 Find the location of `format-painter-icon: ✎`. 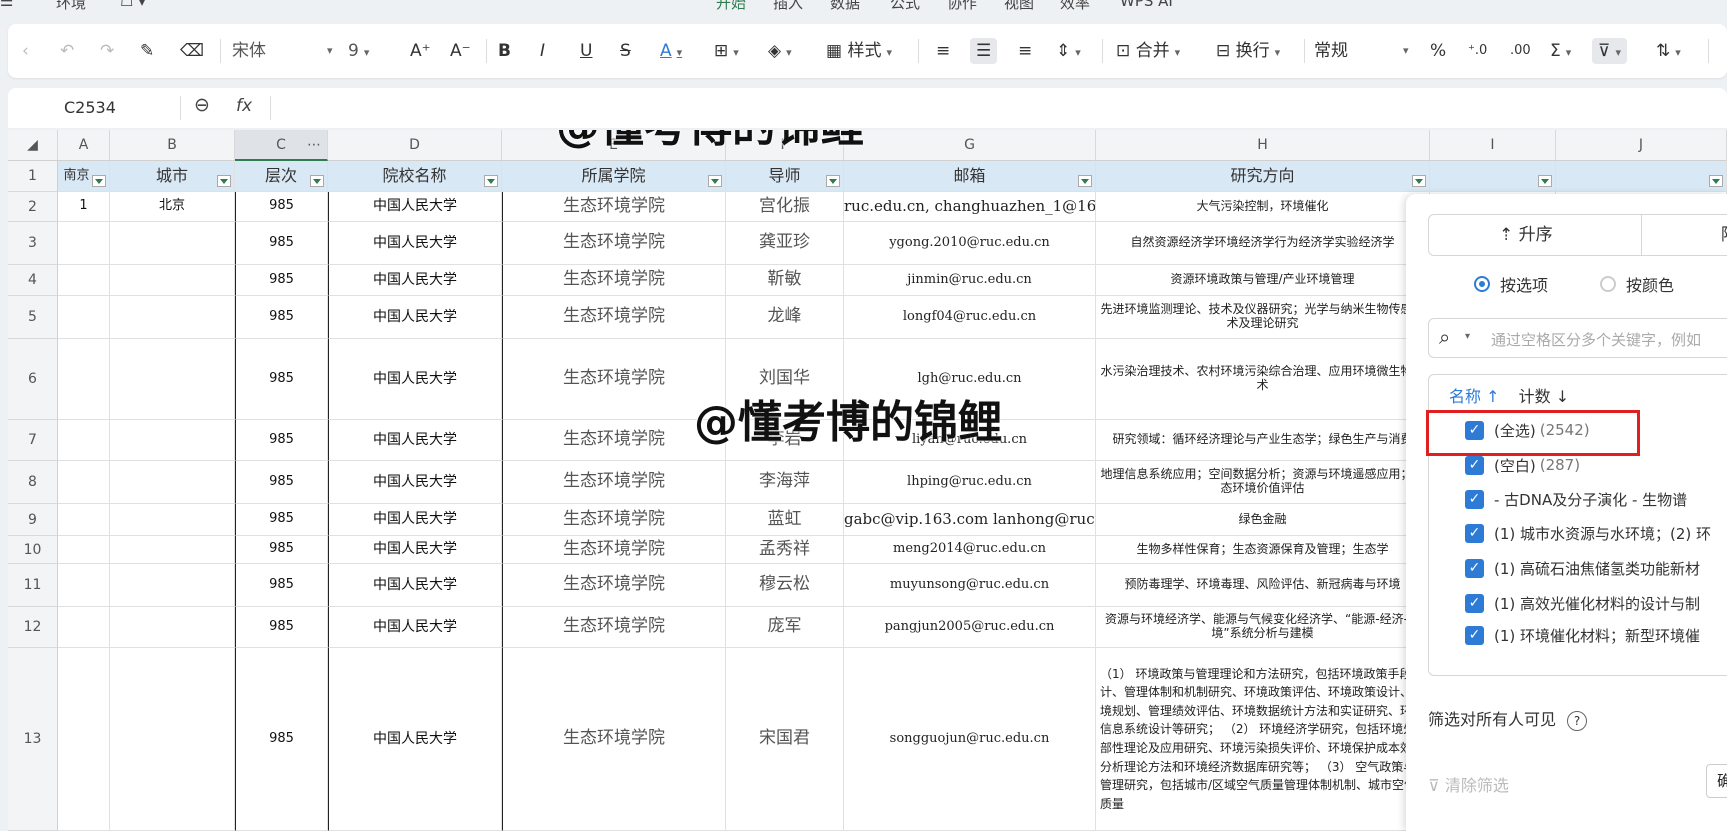

format-painter-icon: ✎ is located at coordinates (147, 51).